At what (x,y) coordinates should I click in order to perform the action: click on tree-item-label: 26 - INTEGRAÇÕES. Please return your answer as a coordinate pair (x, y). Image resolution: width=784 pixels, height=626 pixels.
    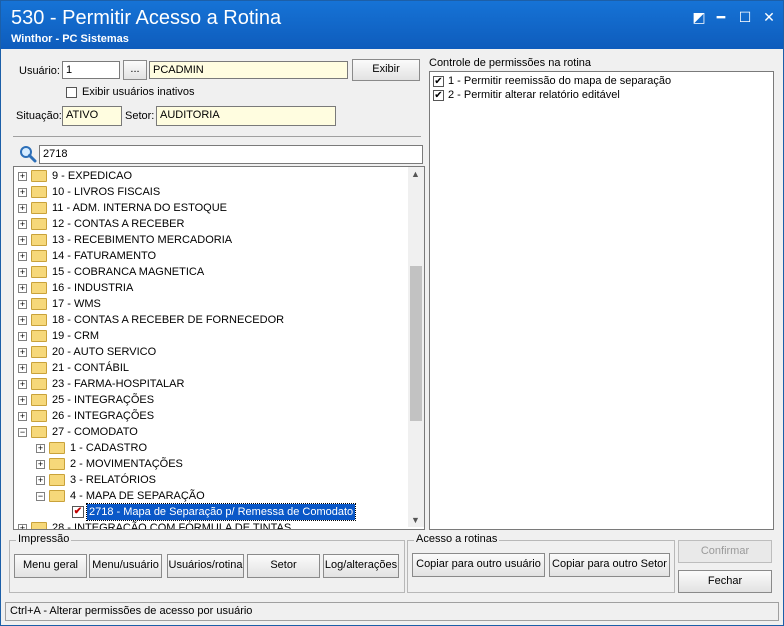
    Looking at the image, I should click on (103, 416).